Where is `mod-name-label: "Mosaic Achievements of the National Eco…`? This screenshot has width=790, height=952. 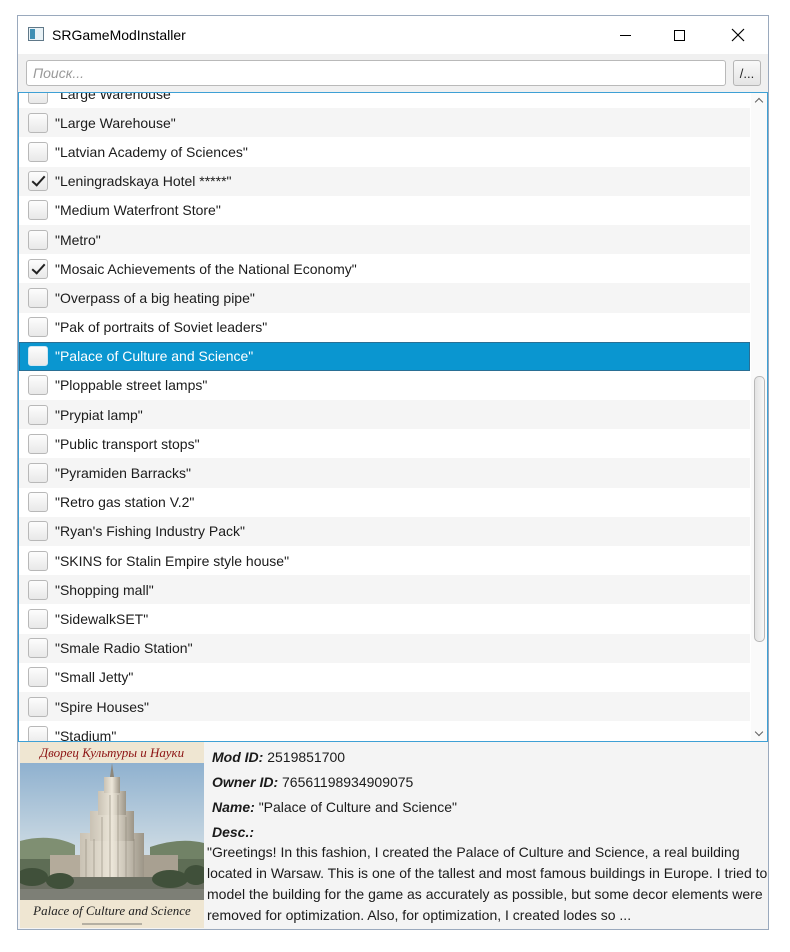
mod-name-label: "Mosaic Achievements of the National Eco… is located at coordinates (206, 268).